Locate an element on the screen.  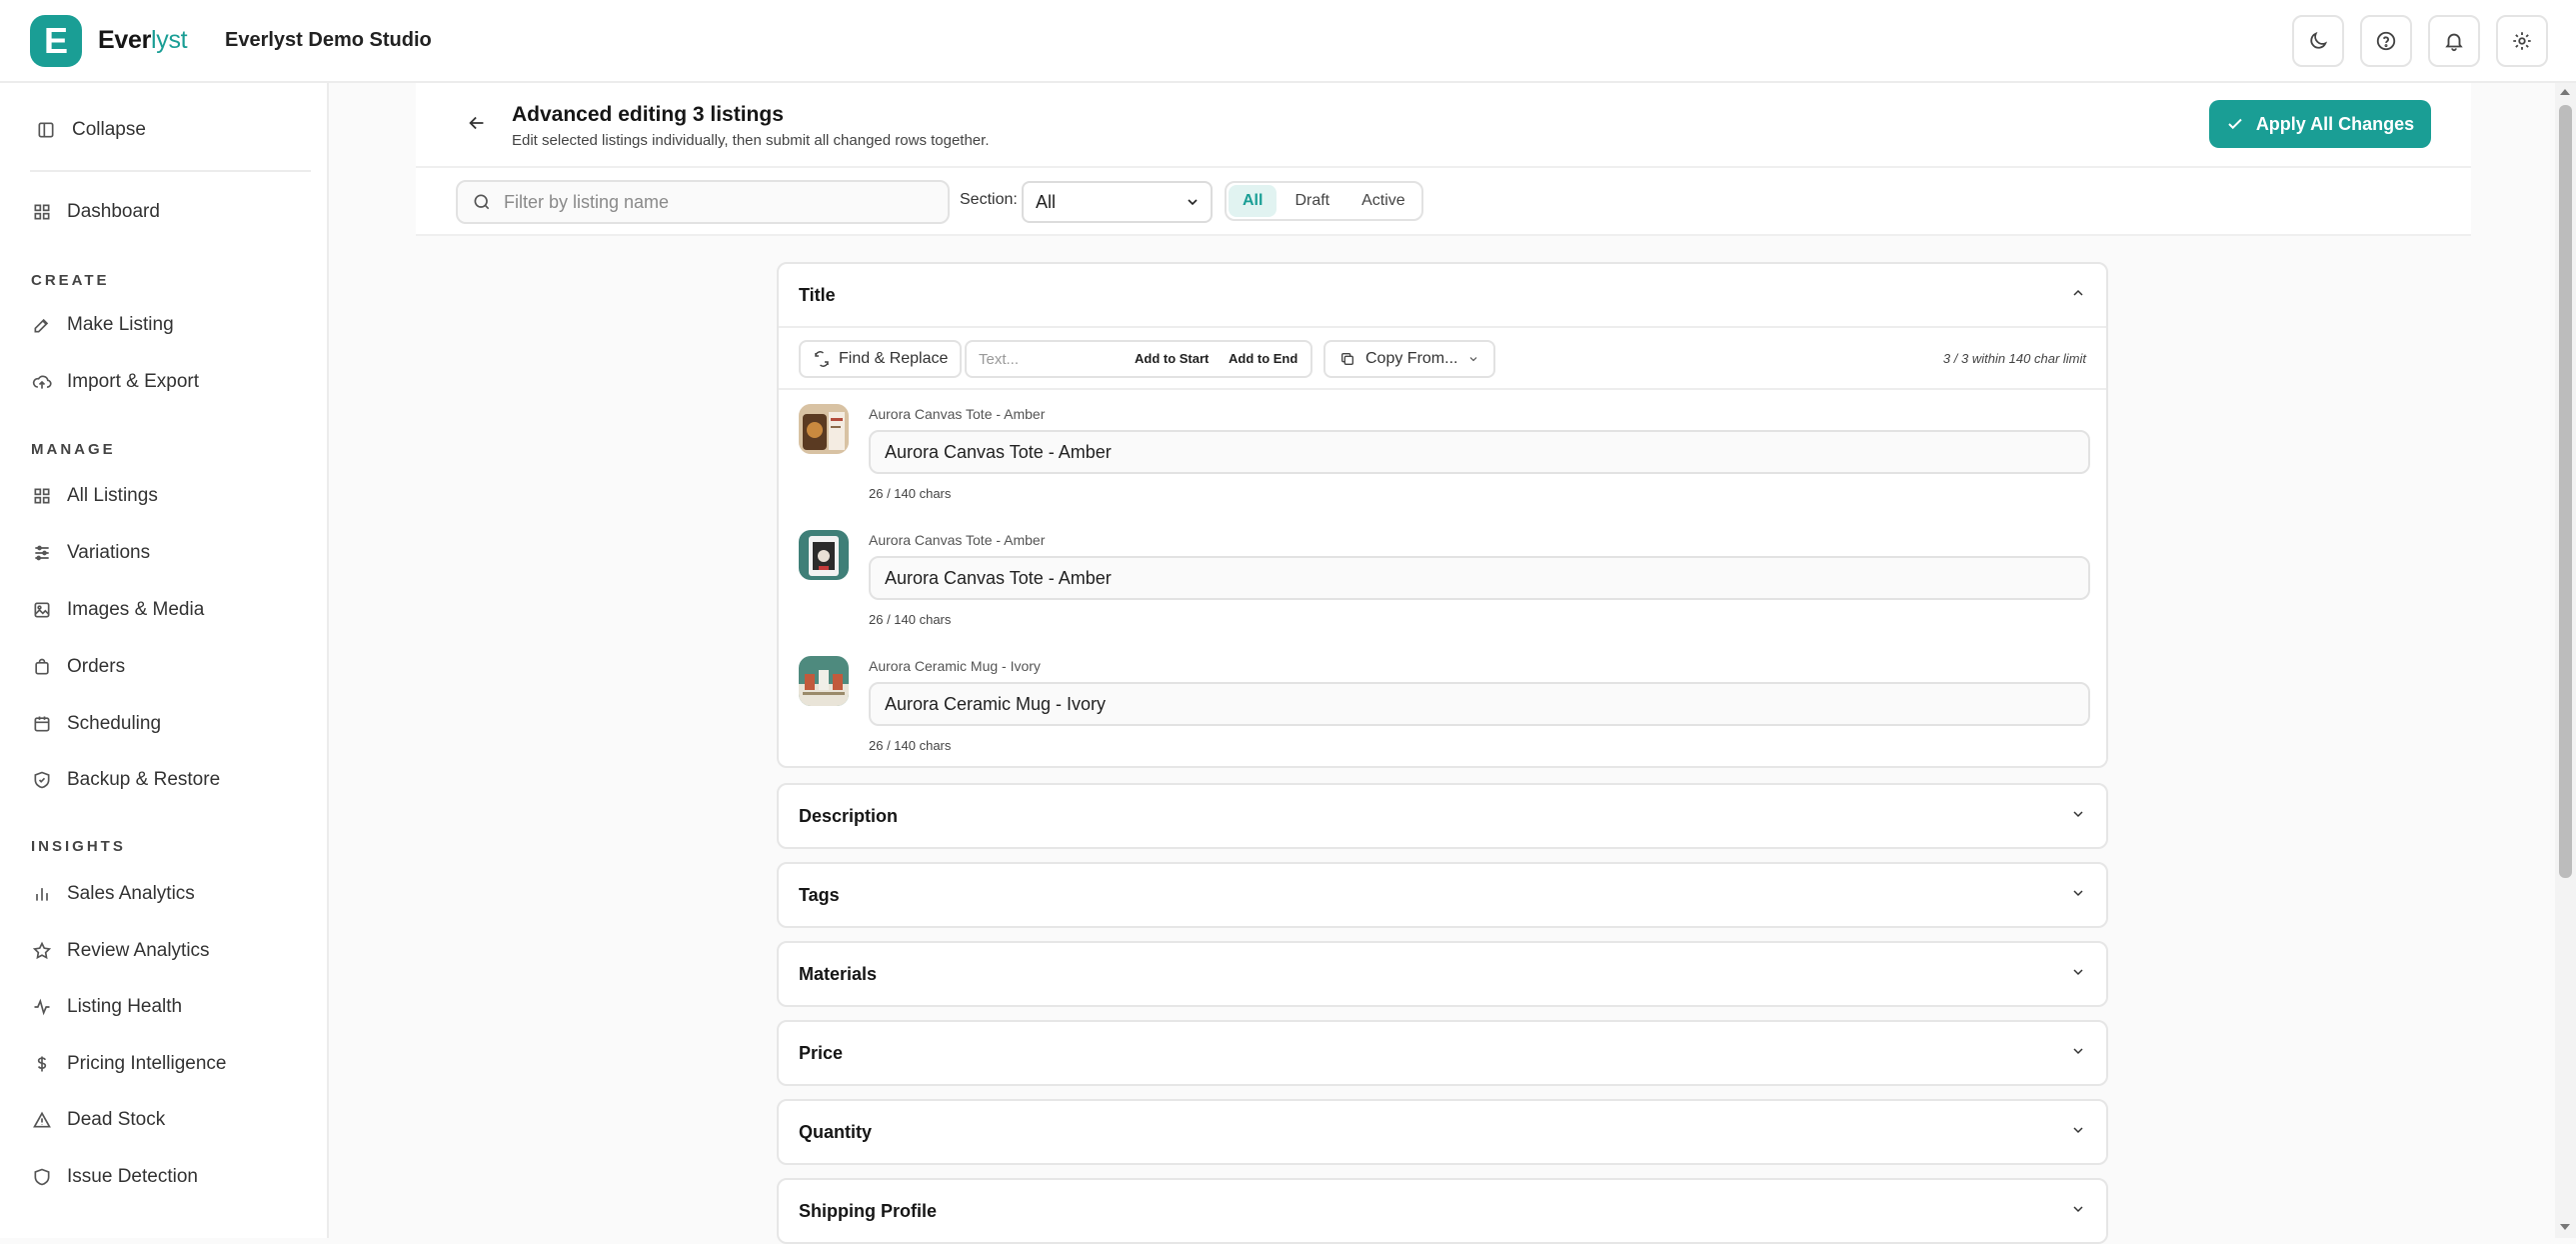
sidebar-item-import-export: Import & Export is located at coordinates (115, 382).